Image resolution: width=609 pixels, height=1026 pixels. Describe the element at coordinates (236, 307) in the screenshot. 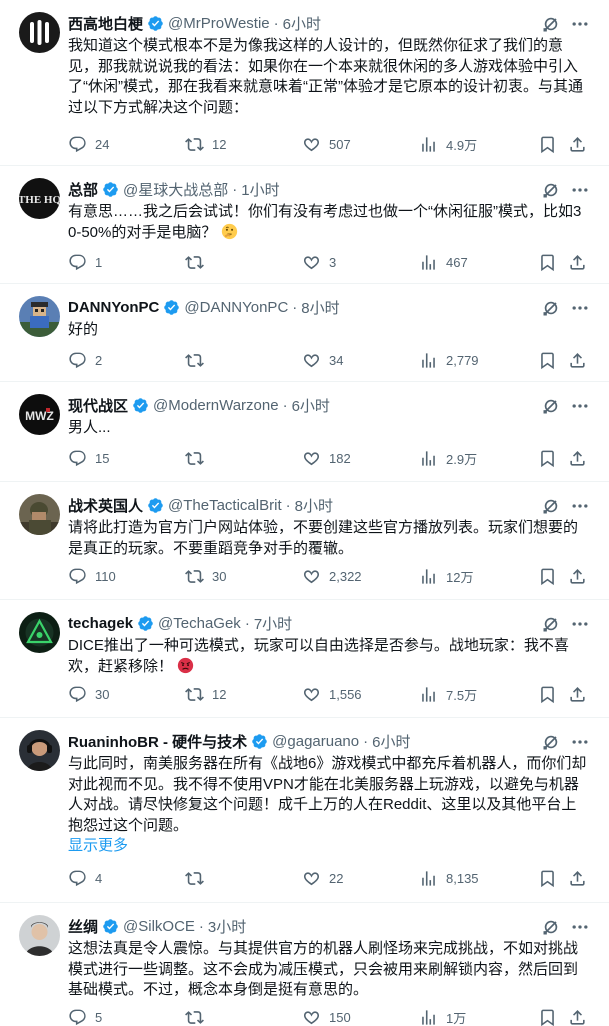

I see `user-handle: @DANNYonPC` at that location.